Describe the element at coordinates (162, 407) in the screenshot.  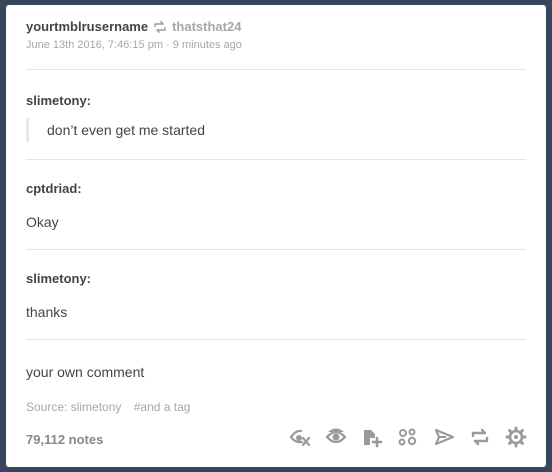
I see `tag-link: #and a tag` at that location.